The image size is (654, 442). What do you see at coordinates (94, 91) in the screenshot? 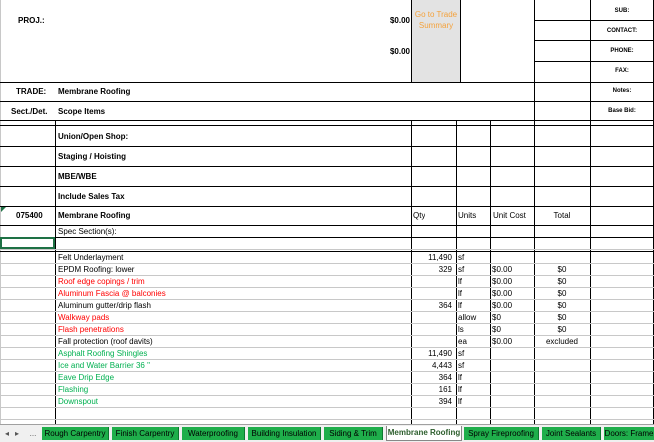
I see `trade-value: Membrane Roofing` at bounding box center [94, 91].